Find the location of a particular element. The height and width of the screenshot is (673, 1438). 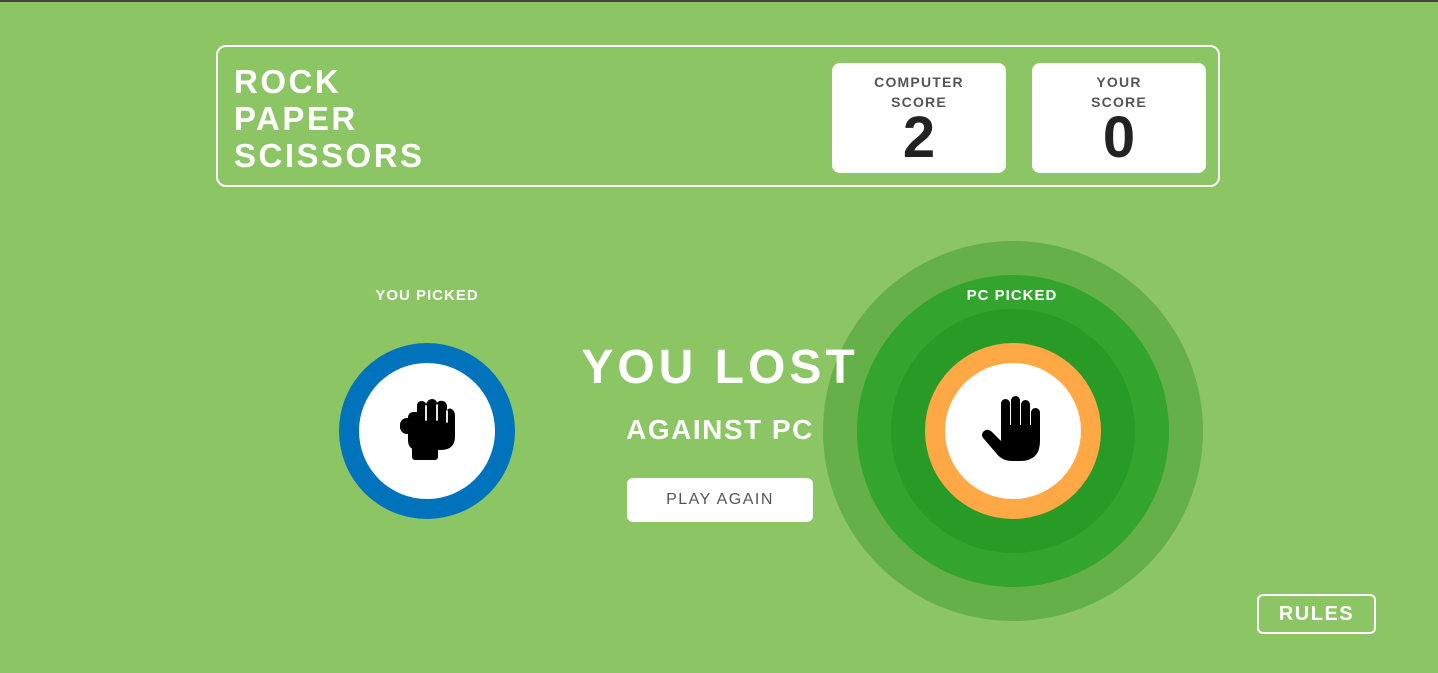

game-title: ROCK PAPER SCISSORS is located at coordinates (329, 118).